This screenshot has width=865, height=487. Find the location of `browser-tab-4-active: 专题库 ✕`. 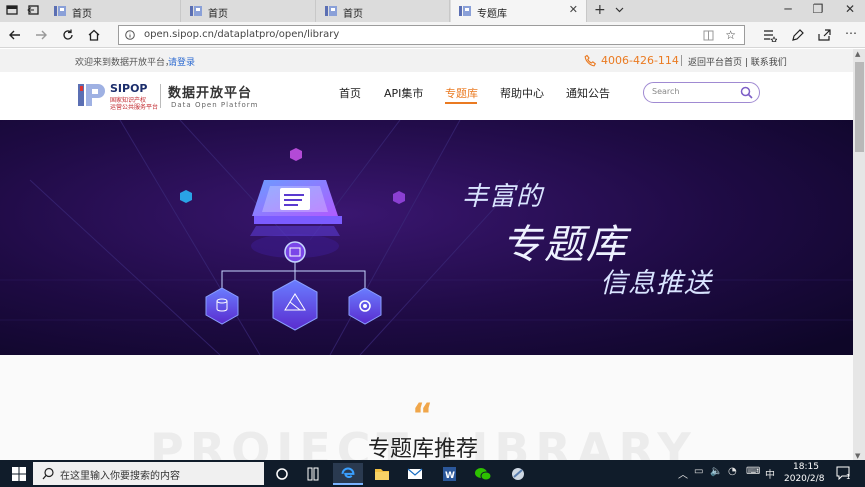

browser-tab-4-active: 专题库 ✕ is located at coordinates (519, 11).